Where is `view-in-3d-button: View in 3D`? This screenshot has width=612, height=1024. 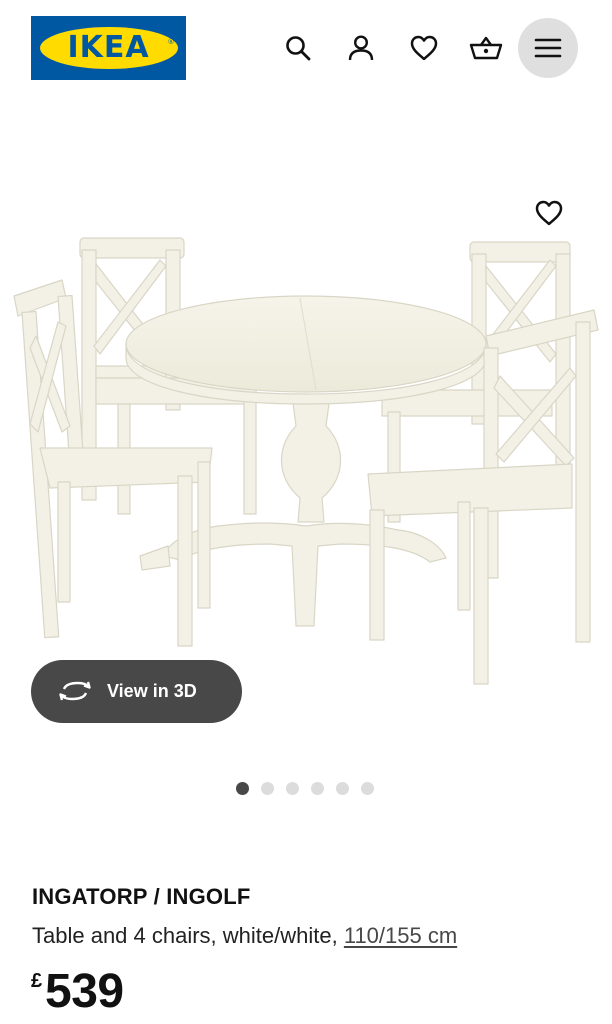 view-in-3d-button: View in 3D is located at coordinates (136, 691).